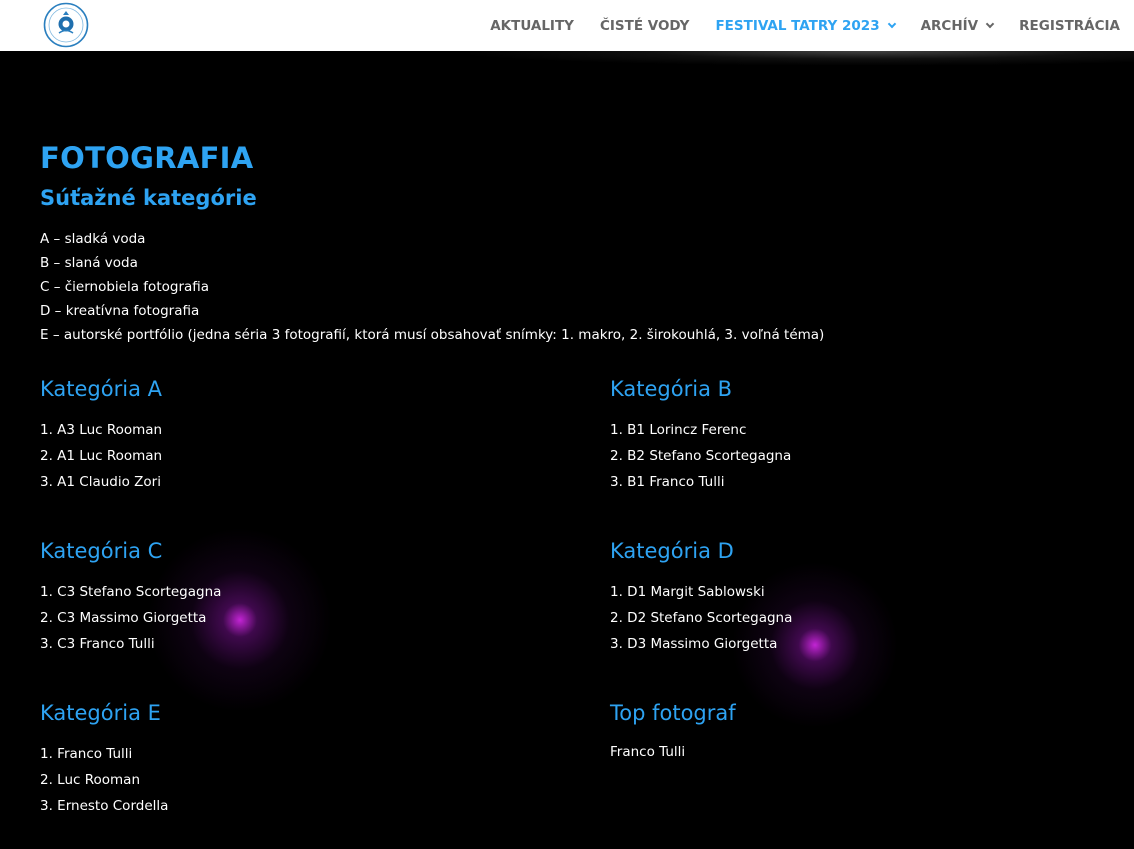  What do you see at coordinates (89, 263) in the screenshot?
I see `category-item: B – slaná voda` at bounding box center [89, 263].